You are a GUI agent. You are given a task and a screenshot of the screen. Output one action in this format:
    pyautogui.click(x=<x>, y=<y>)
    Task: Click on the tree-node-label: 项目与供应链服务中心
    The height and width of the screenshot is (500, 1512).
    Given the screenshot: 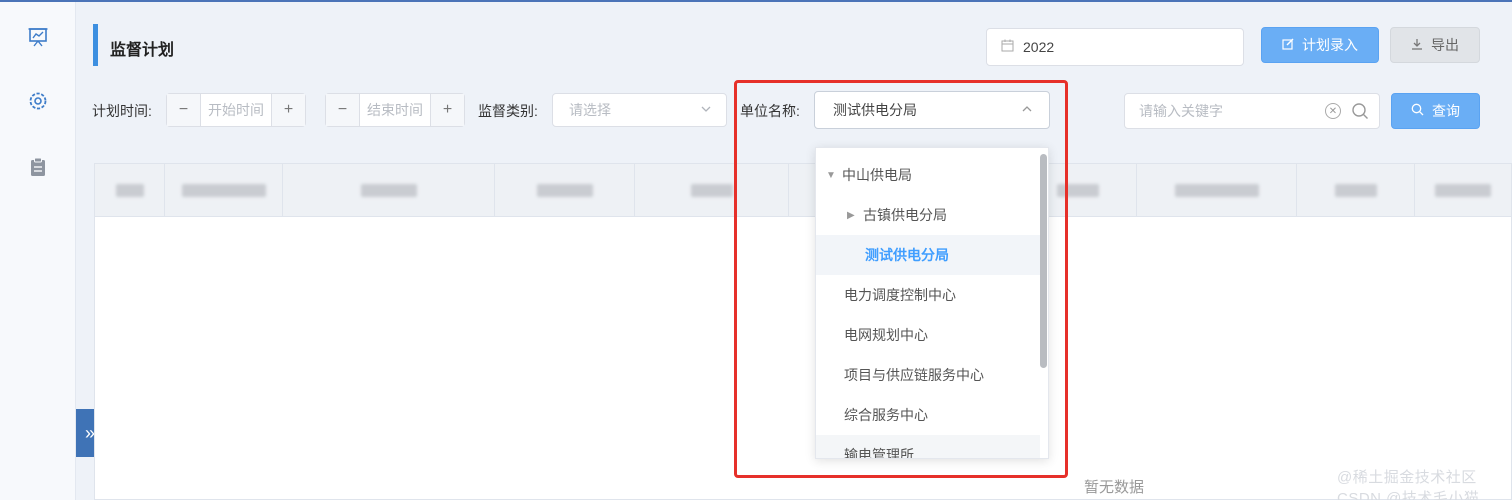 What is the action you would take?
    pyautogui.click(x=914, y=375)
    